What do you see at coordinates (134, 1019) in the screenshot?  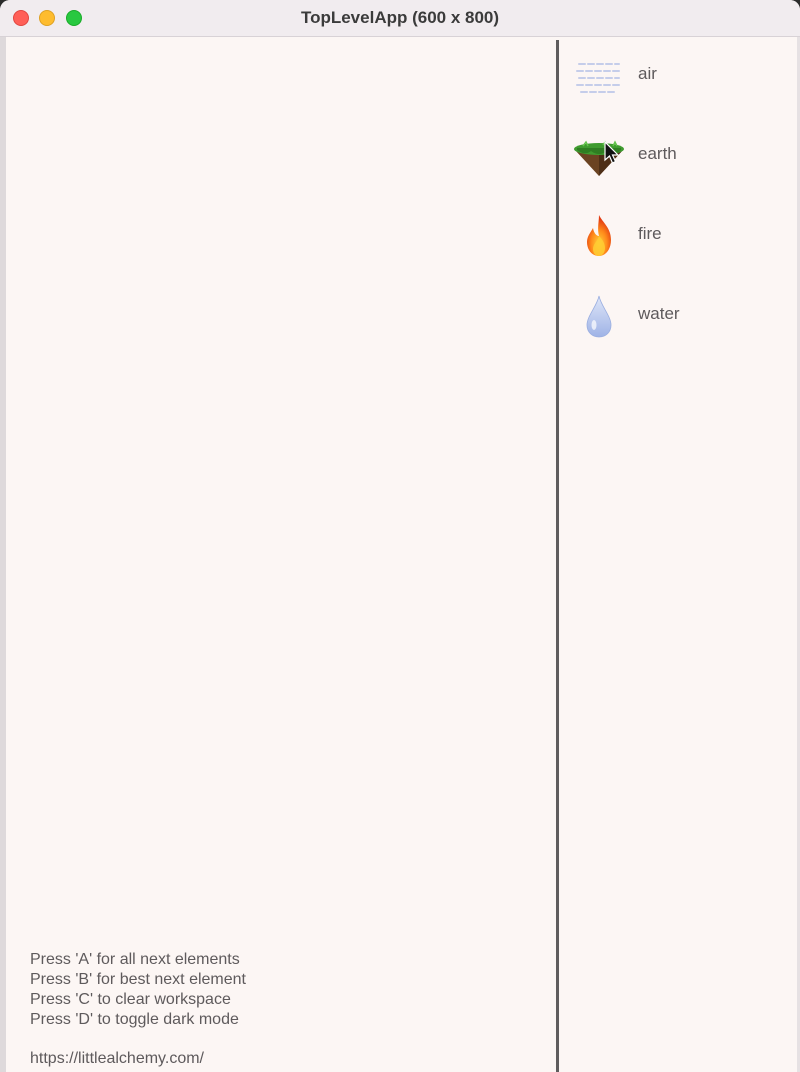 I see `instruction-d: Press 'D' to toggle dark mode` at bounding box center [134, 1019].